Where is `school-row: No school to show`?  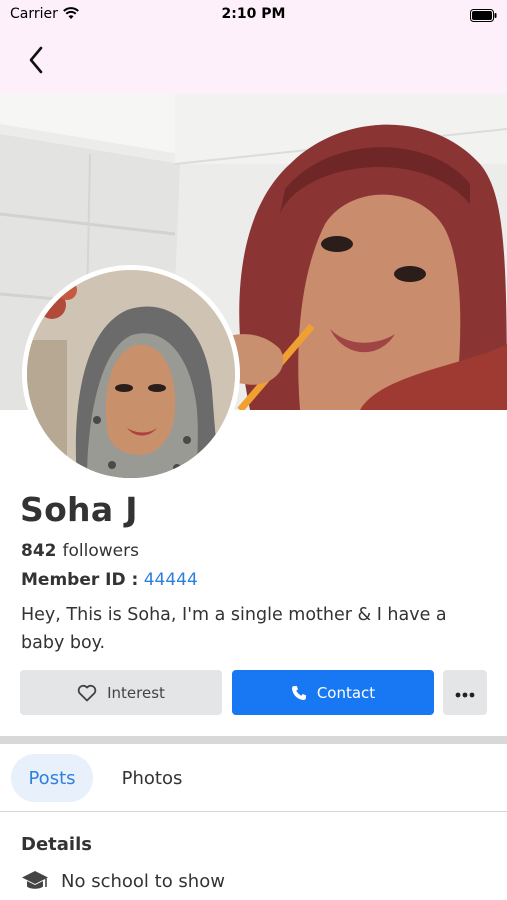 school-row: No school to show is located at coordinates (123, 881).